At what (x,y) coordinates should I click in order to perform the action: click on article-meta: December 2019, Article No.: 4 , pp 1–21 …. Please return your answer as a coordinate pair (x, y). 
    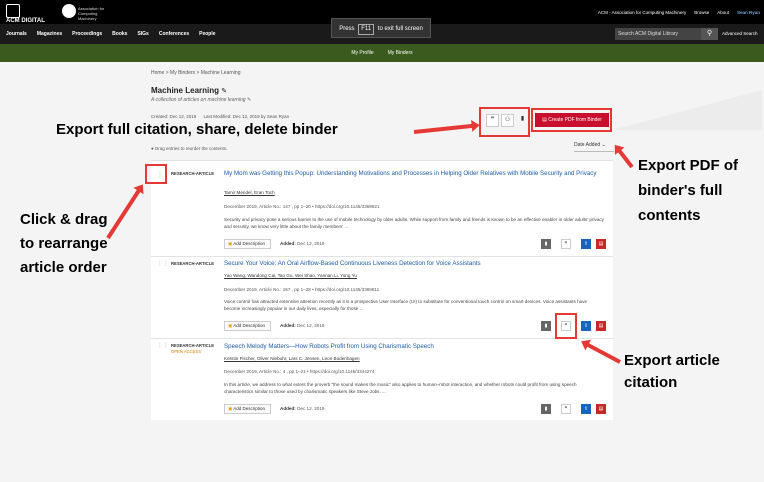
    Looking at the image, I should click on (299, 371).